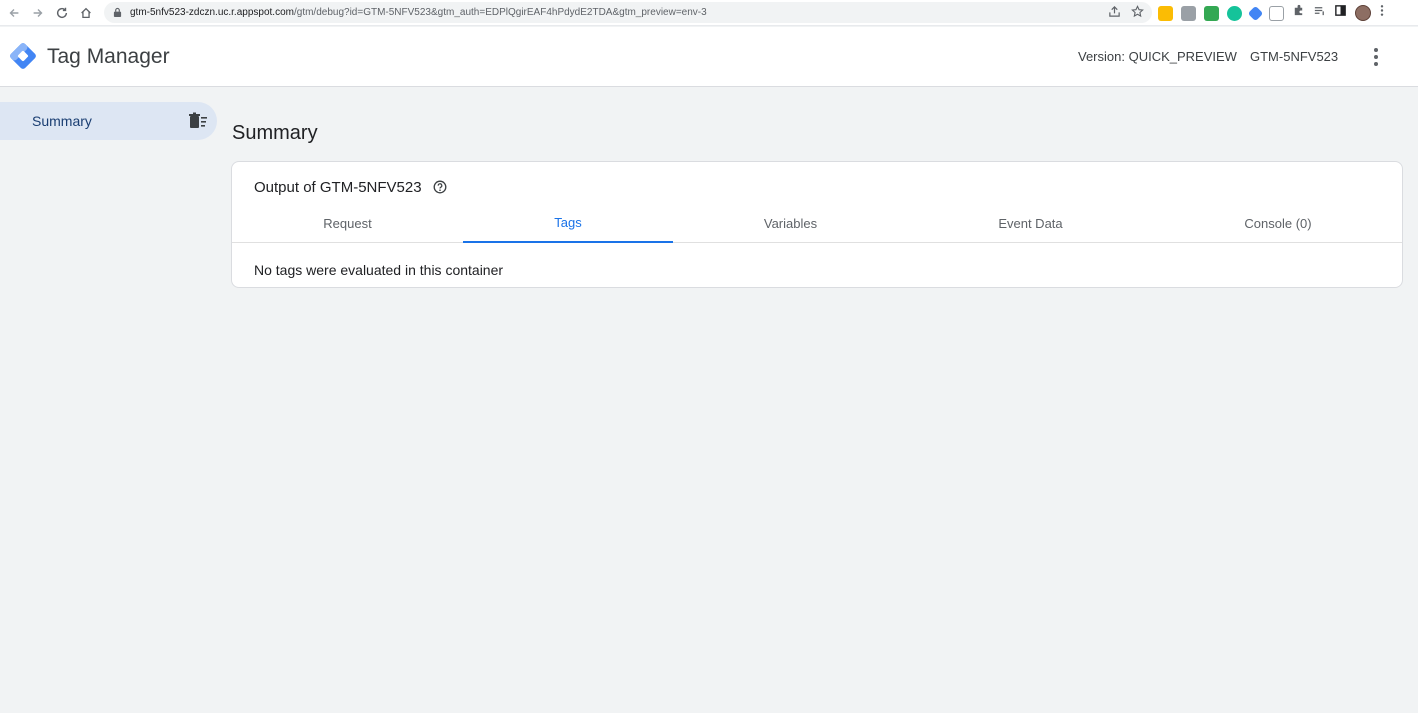 The image size is (1418, 713). I want to click on card-title: Output of GTM-5NFV523, so click(338, 187).